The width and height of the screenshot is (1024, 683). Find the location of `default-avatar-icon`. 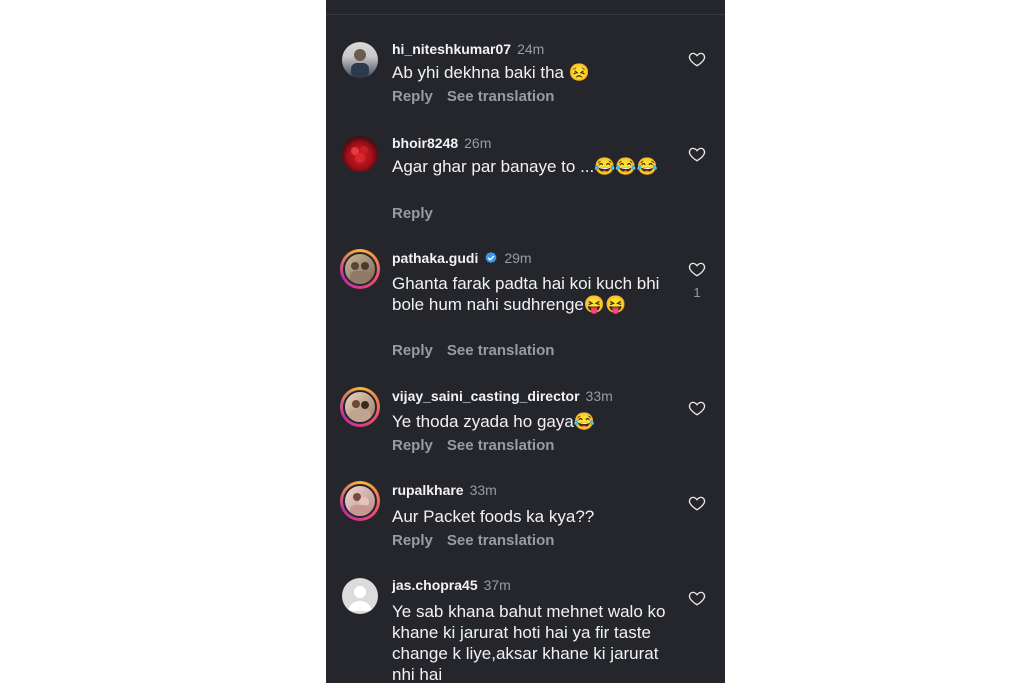

default-avatar-icon is located at coordinates (360, 598).